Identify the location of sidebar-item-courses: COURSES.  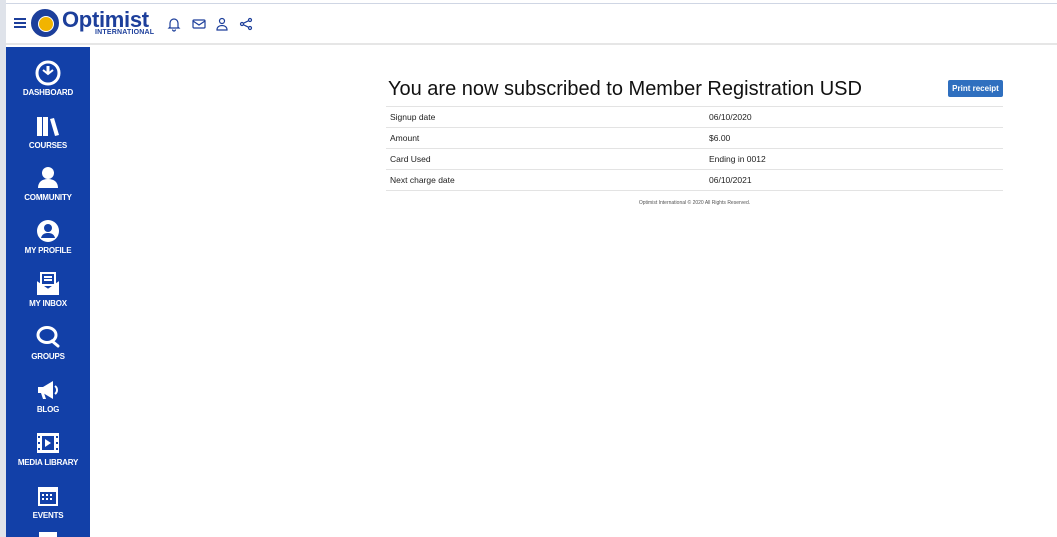
(48, 139).